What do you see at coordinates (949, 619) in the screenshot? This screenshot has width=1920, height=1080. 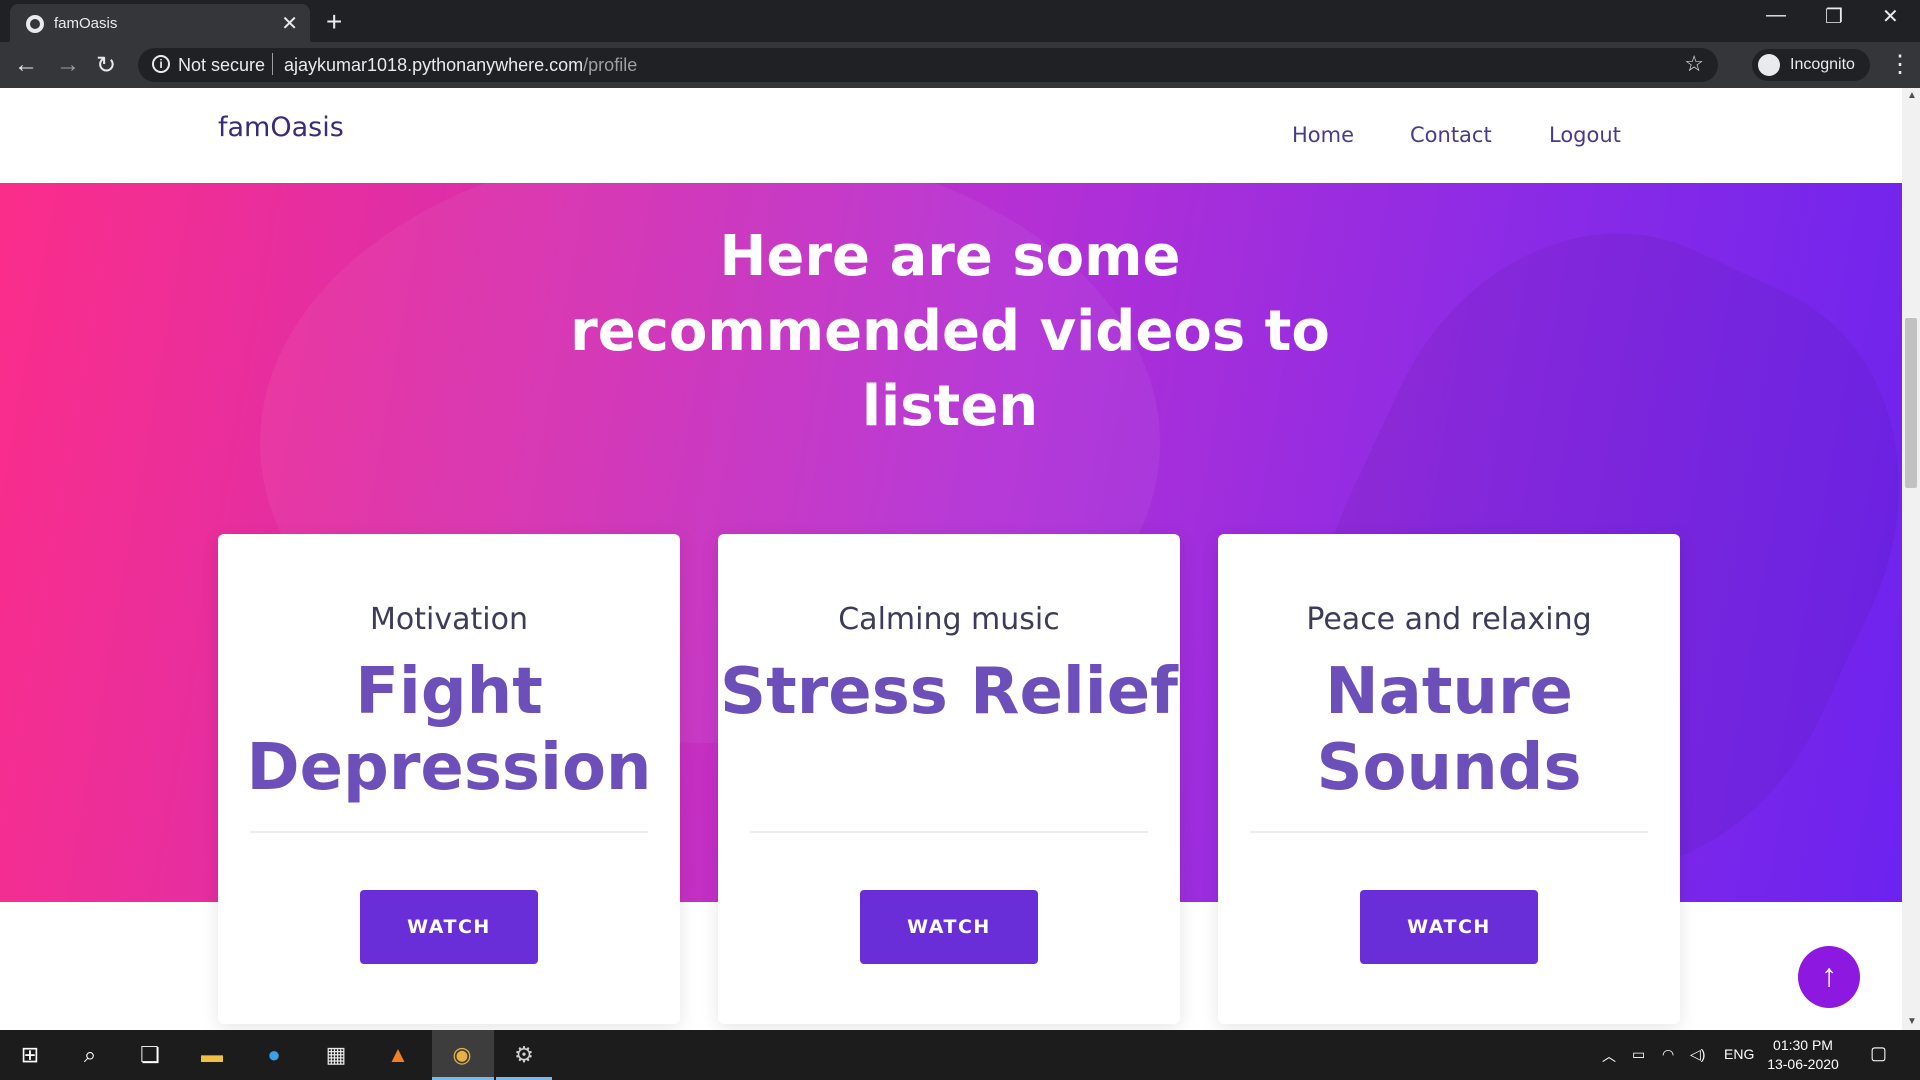 I see `card-subtitle: Calming music` at bounding box center [949, 619].